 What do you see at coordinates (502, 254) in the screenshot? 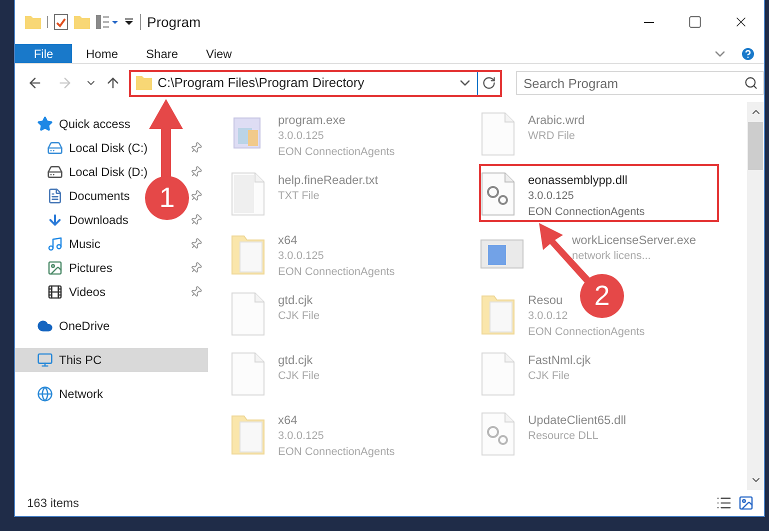
I see `window-icon` at bounding box center [502, 254].